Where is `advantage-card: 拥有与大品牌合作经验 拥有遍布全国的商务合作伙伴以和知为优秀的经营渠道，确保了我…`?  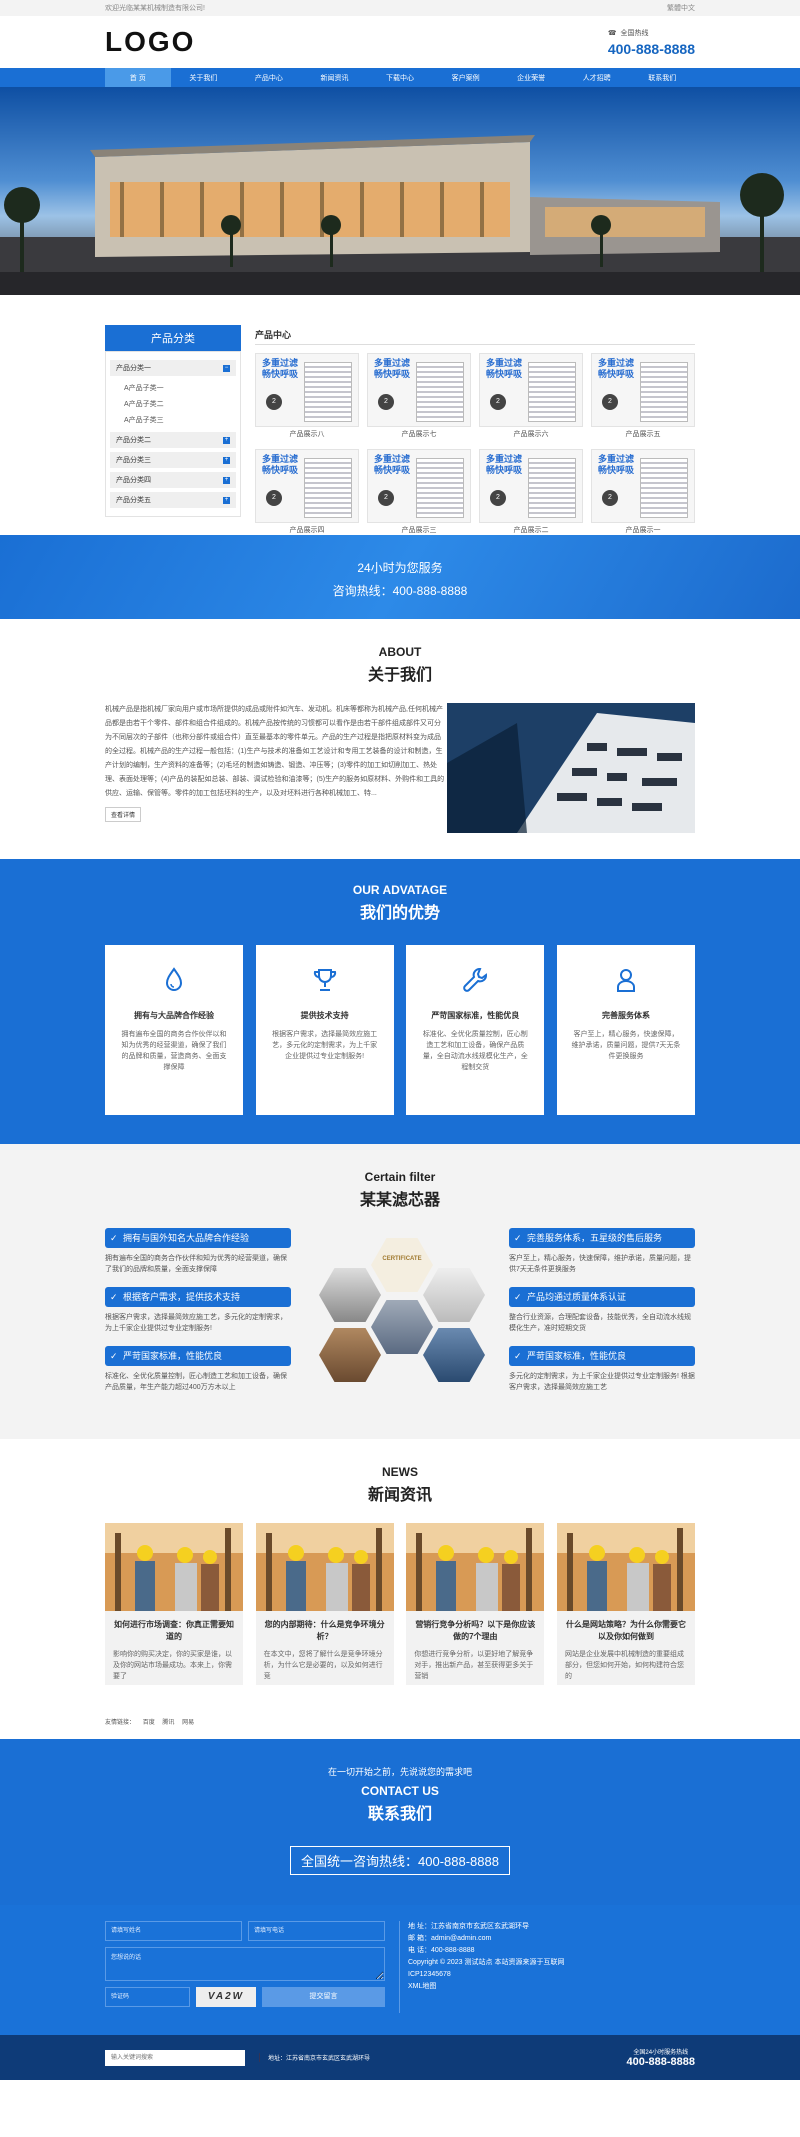 advantage-card: 拥有与大品牌合作经验 拥有遍布全国的商务合作伙伴以和知为优秀的经营渠道，确保了我… is located at coordinates (174, 1030).